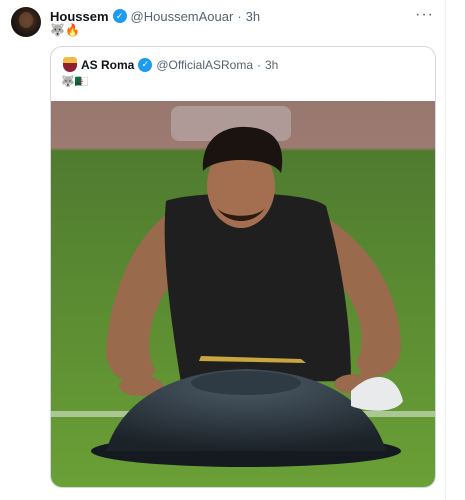 The image size is (465, 500). I want to click on tweet-text: 🐺🔥, so click(65, 30).